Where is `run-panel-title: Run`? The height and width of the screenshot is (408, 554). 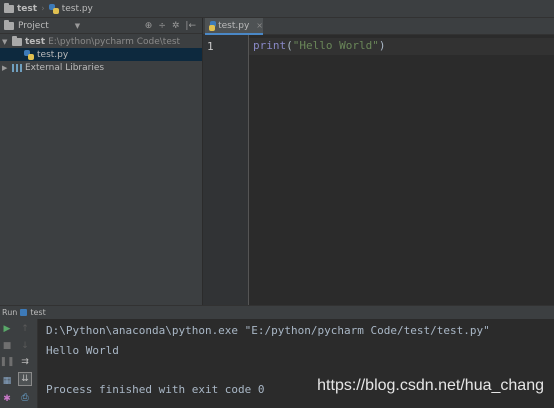
run-panel-title: Run is located at coordinates (10, 312).